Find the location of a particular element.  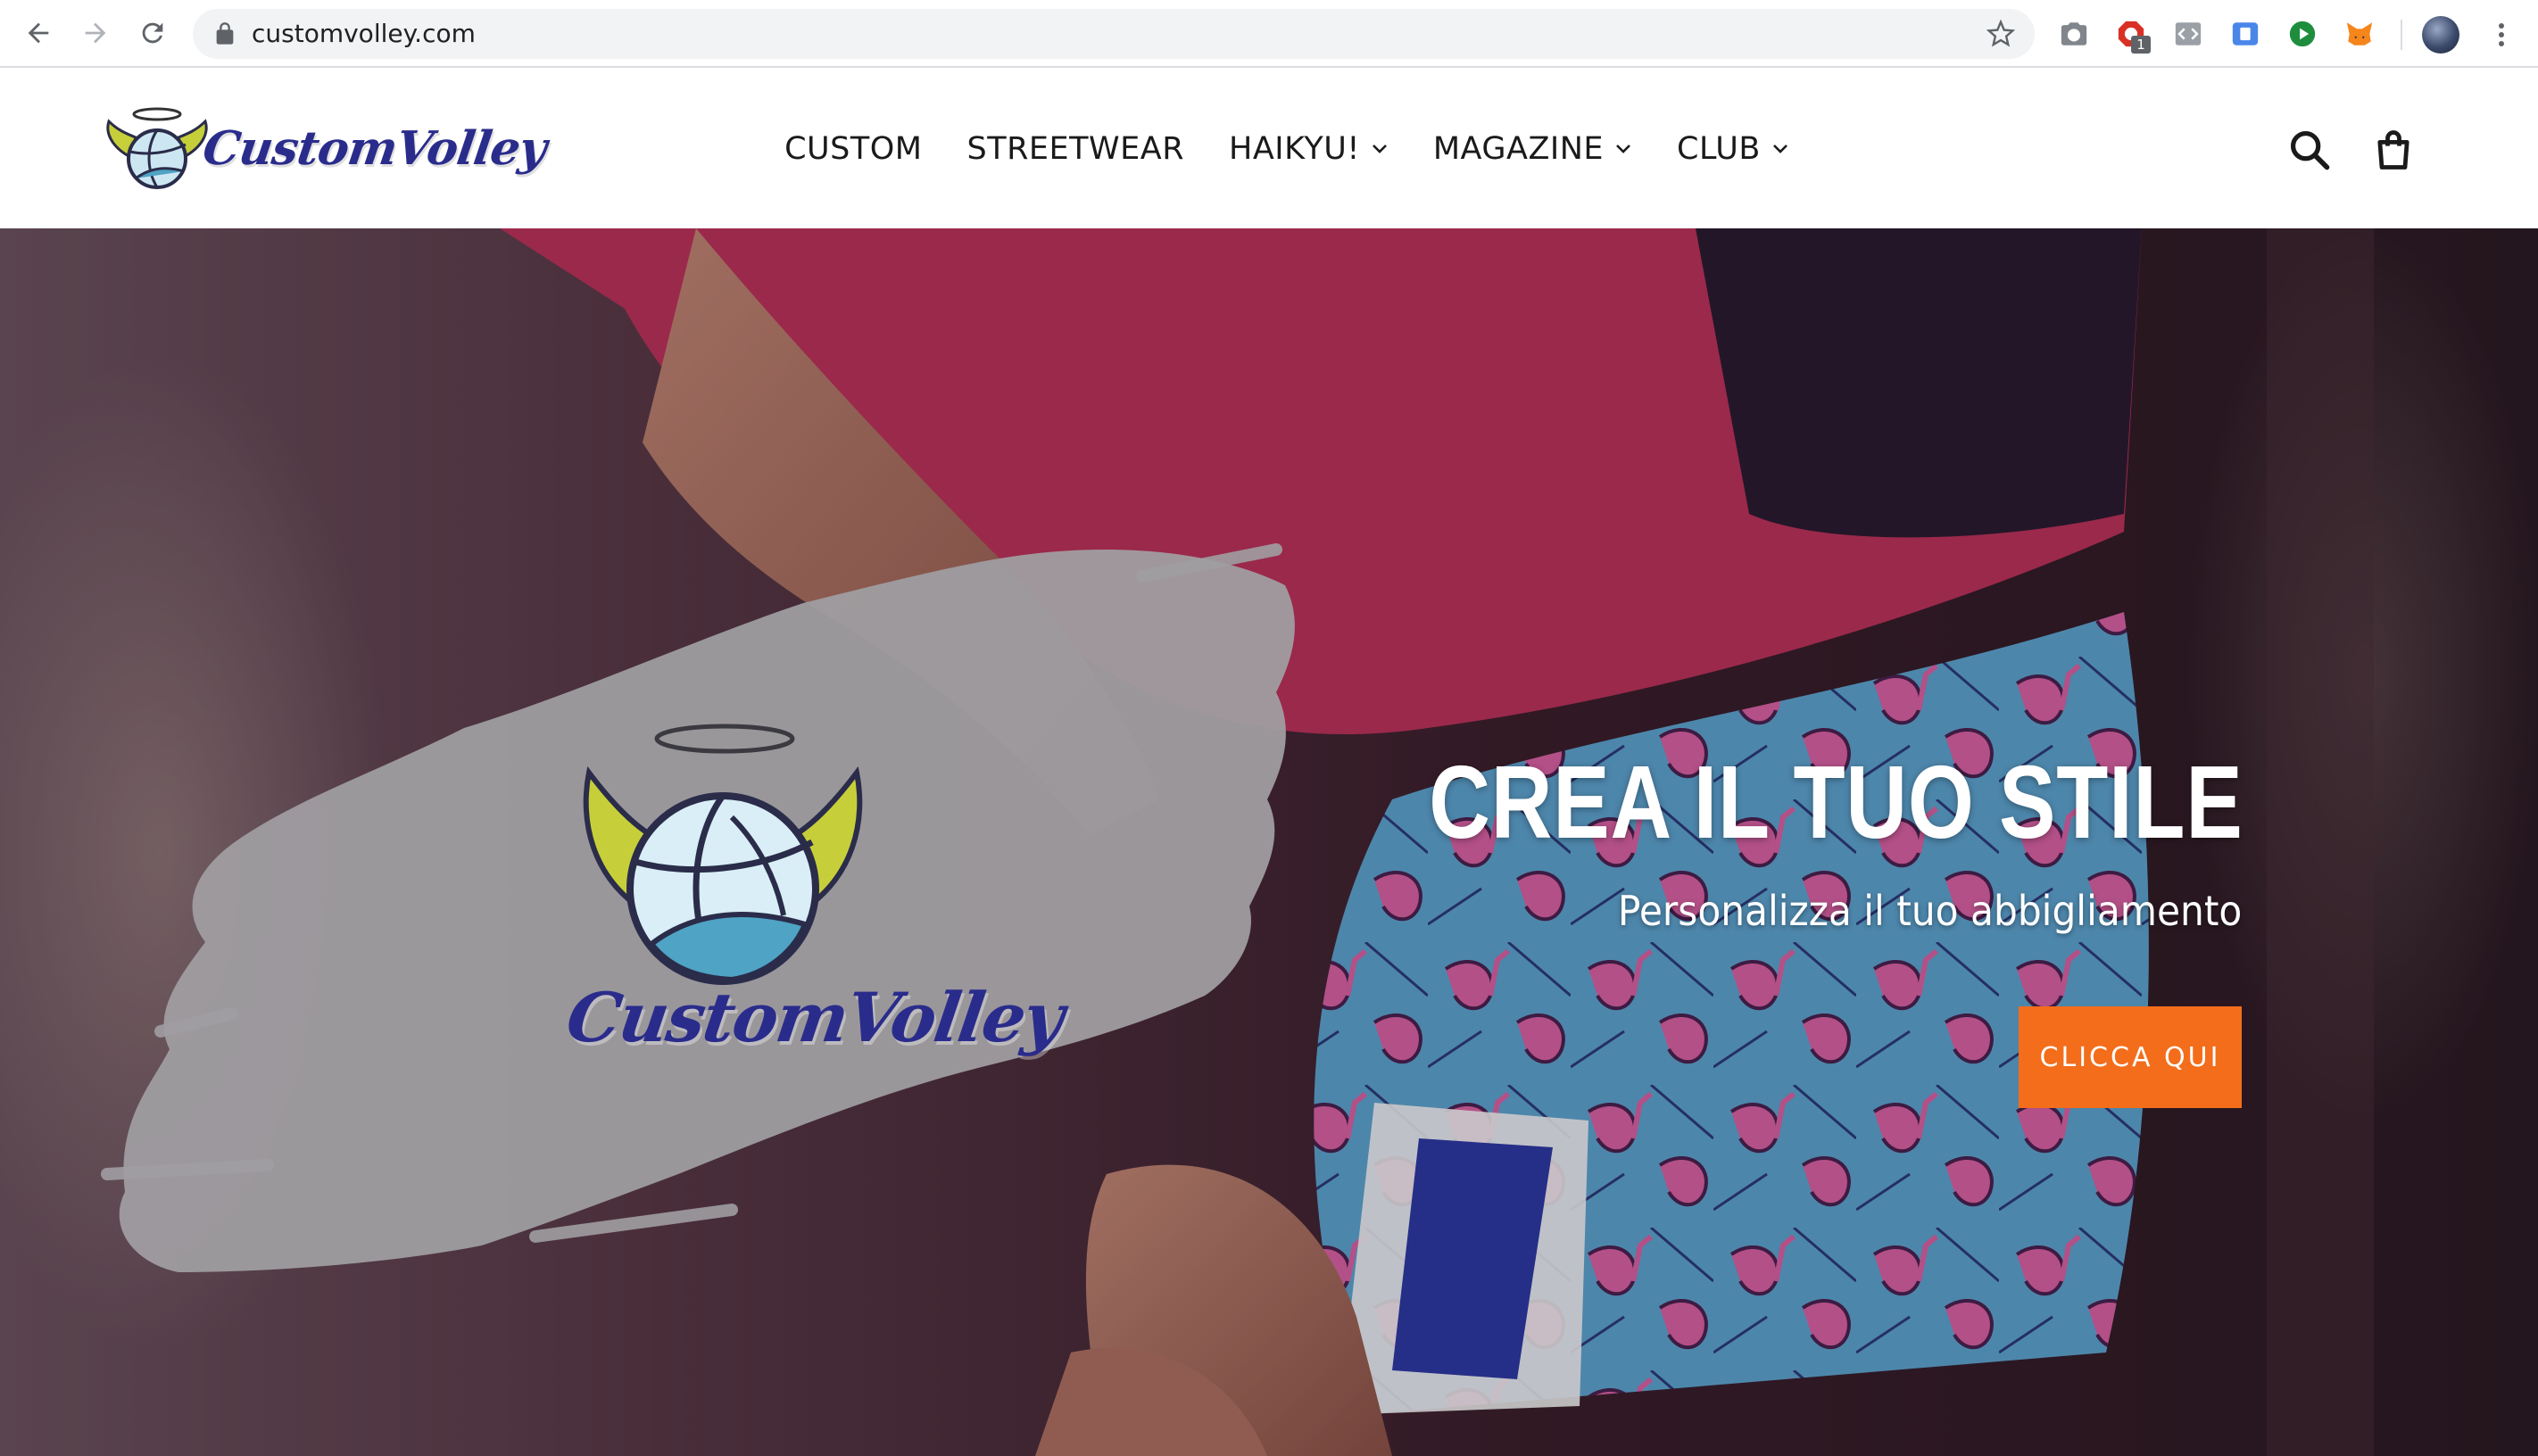

site-logo: CustomVolley is located at coordinates (327, 151).